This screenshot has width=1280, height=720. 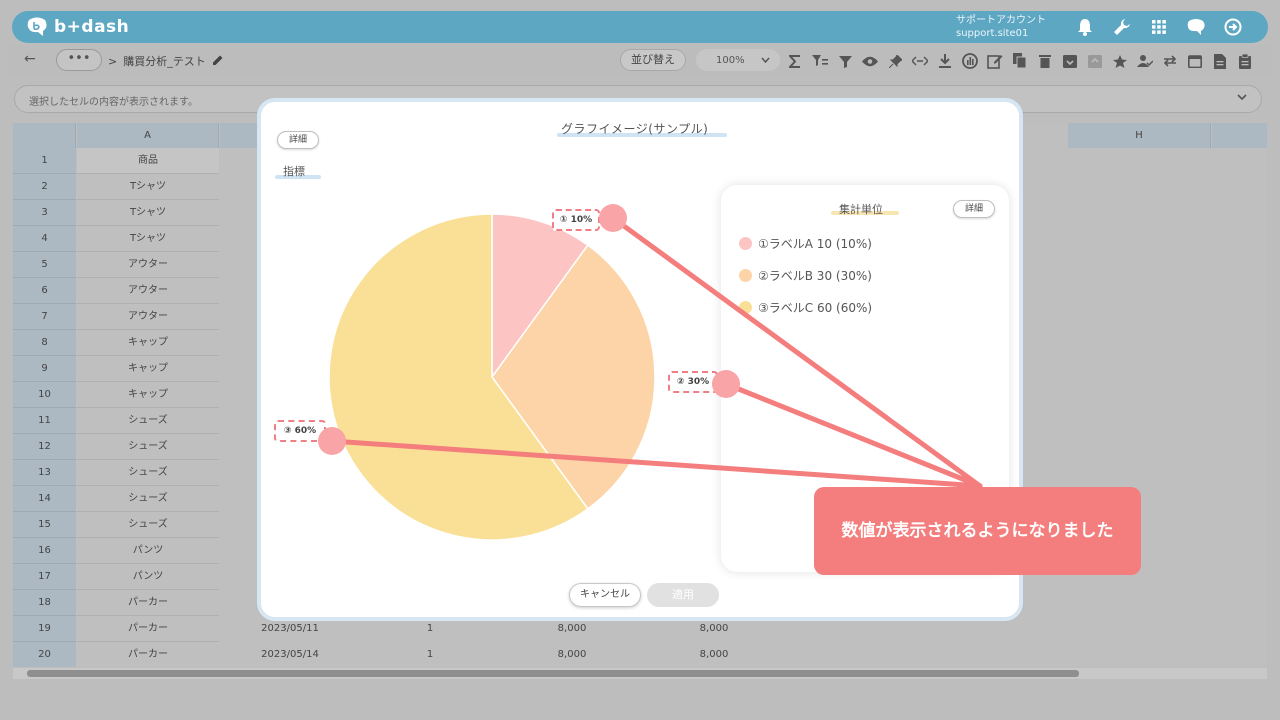 What do you see at coordinates (815, 308) in the screenshot?
I see `legend-text: ③ラベルC 60 (60%)` at bounding box center [815, 308].